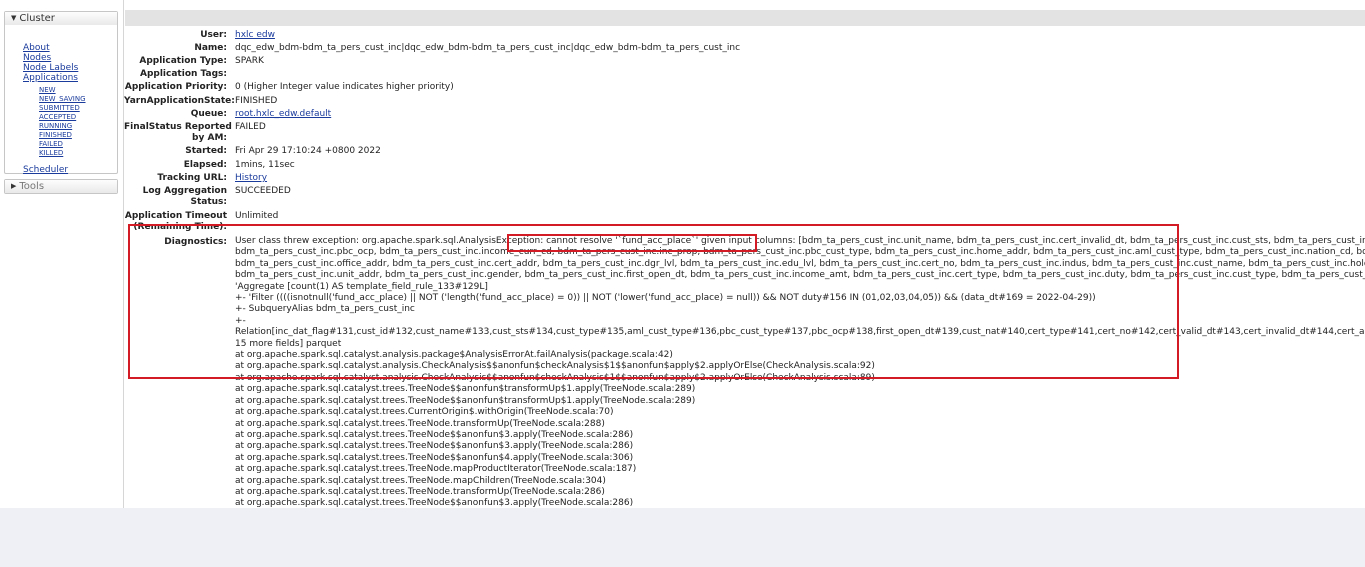 This screenshot has height=567, width=1365. I want to click on tools-menu-title: Tools, so click(32, 186).